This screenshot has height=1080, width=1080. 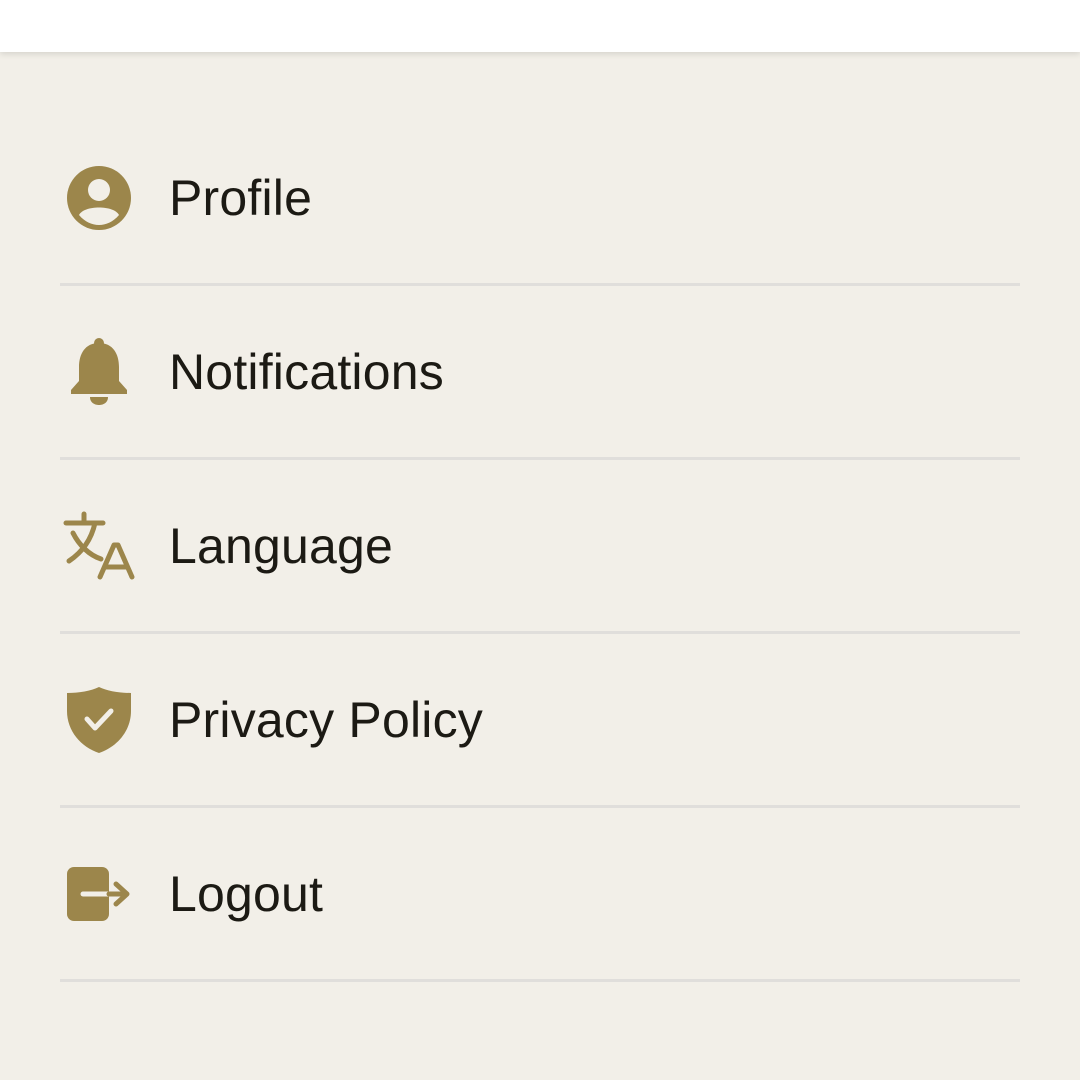 What do you see at coordinates (326, 719) in the screenshot?
I see `menu-label-privacy-policy: Privacy Policy` at bounding box center [326, 719].